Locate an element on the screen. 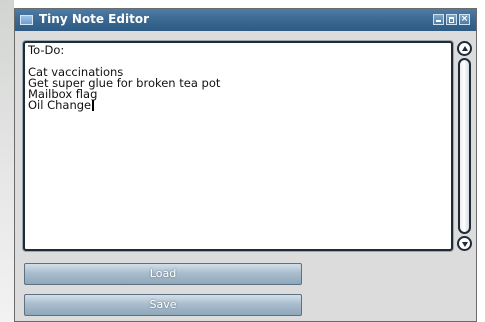 The image size is (485, 322). maximize-icon is located at coordinates (451, 19).